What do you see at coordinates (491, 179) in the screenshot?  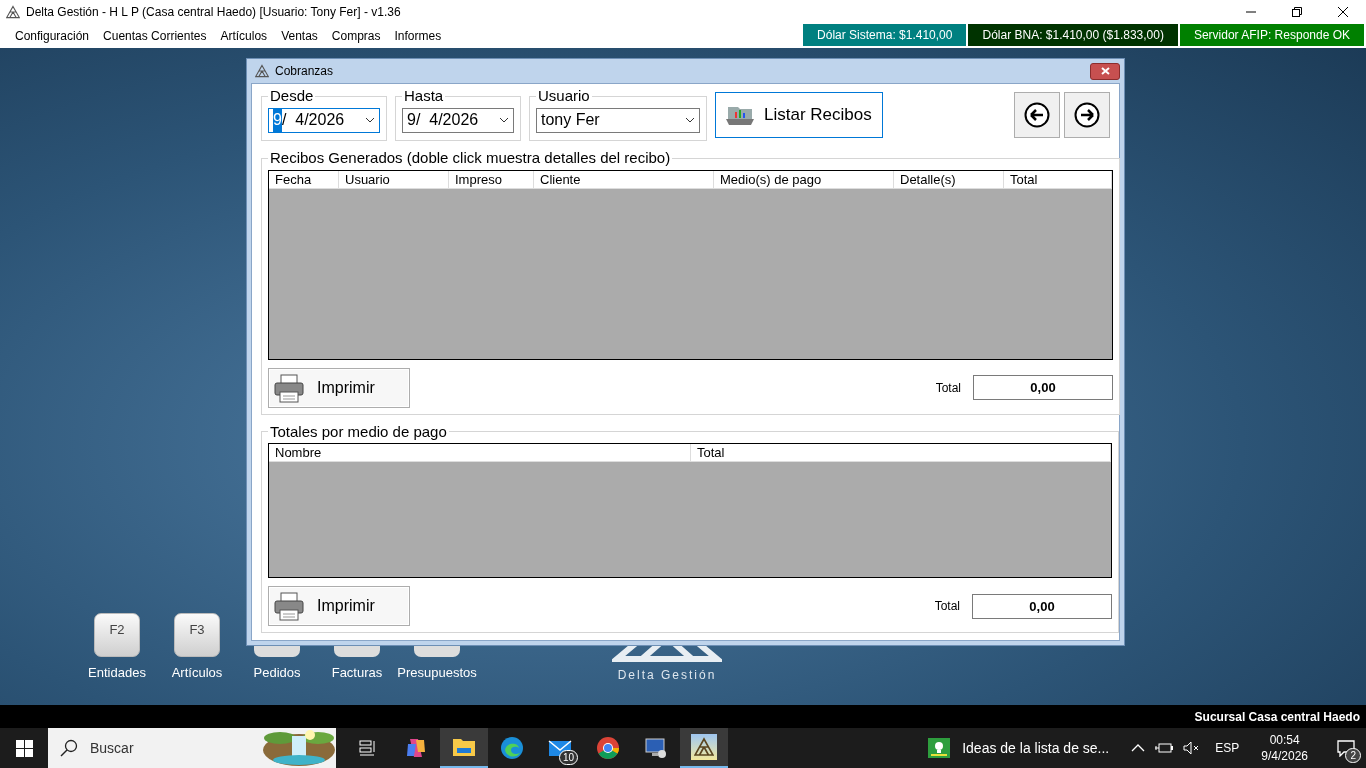 I see `column-header: Impreso` at bounding box center [491, 179].